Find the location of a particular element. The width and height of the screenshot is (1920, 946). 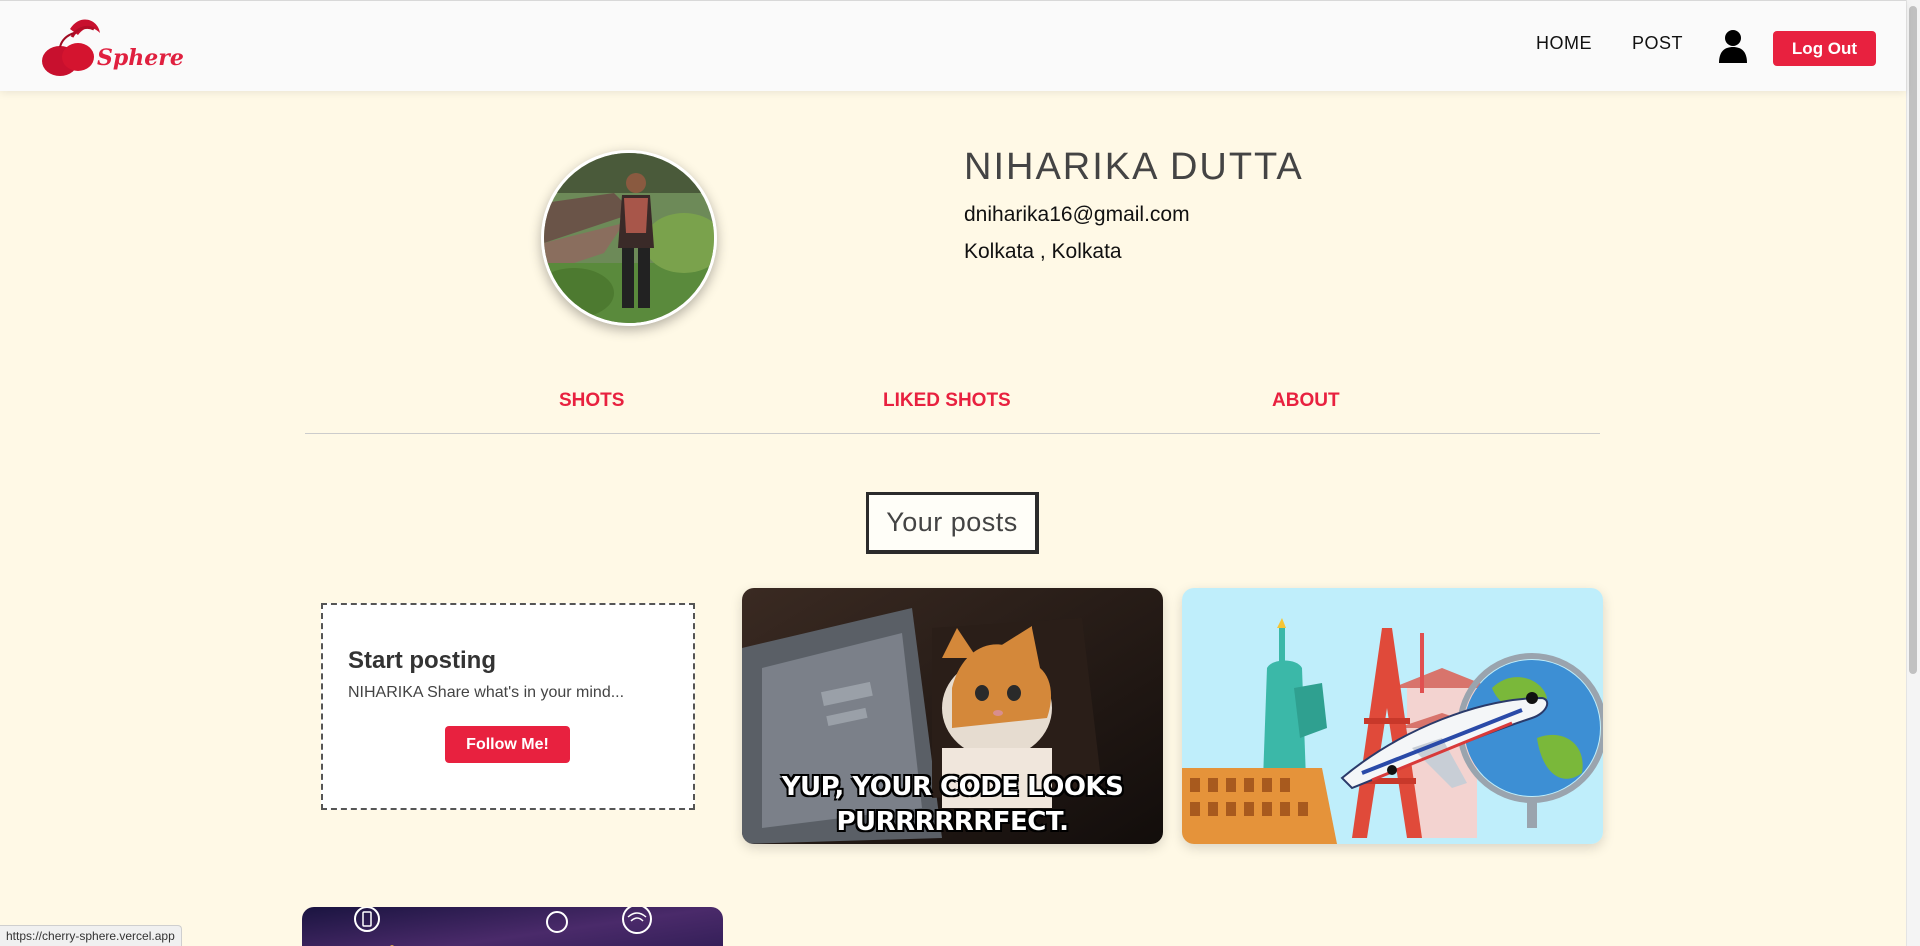

scrollbar-thumb is located at coordinates (1913, 340).